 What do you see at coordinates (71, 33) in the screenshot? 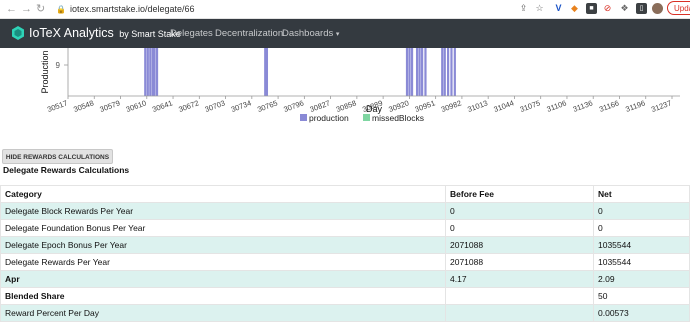
I see `brand-title: IoTeX Analytics` at bounding box center [71, 33].